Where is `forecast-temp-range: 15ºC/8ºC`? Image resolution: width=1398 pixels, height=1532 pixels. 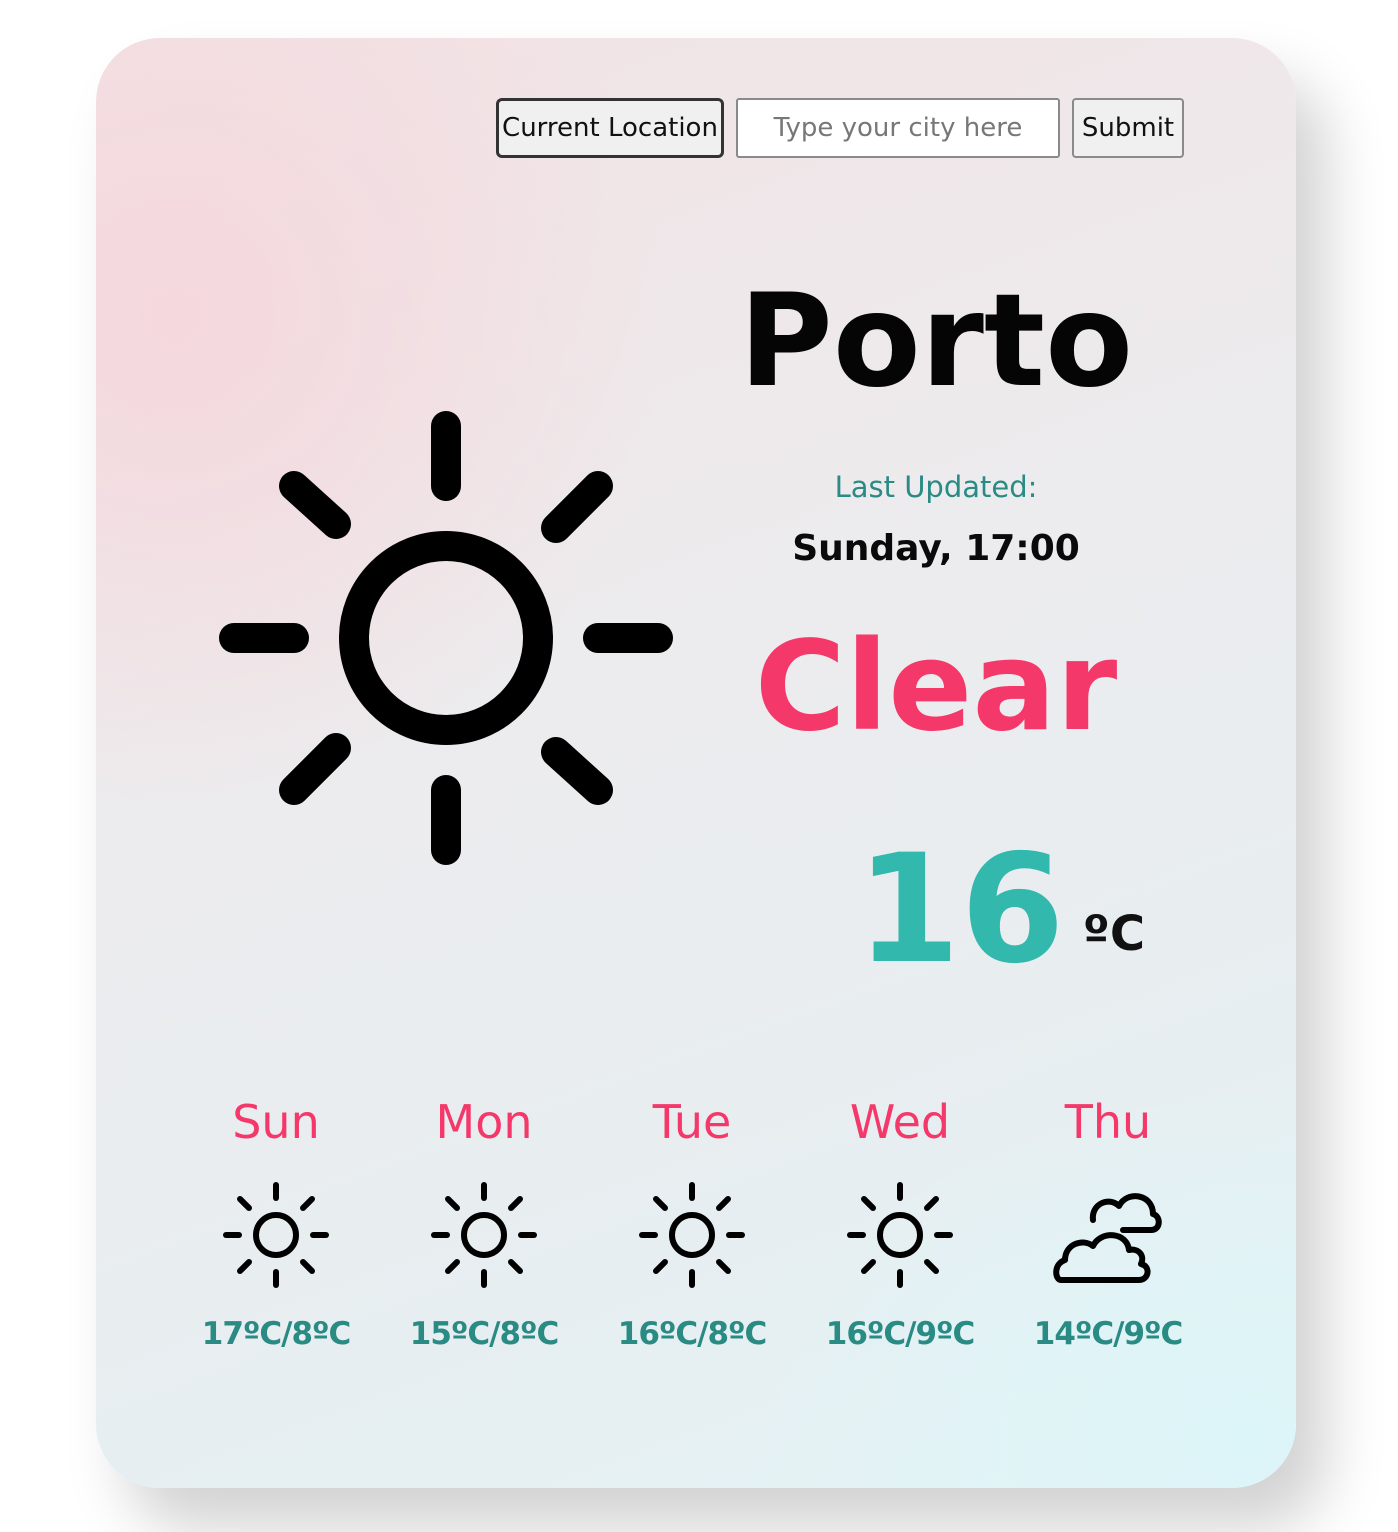 forecast-temp-range: 15ºC/8ºC is located at coordinates (484, 1334).